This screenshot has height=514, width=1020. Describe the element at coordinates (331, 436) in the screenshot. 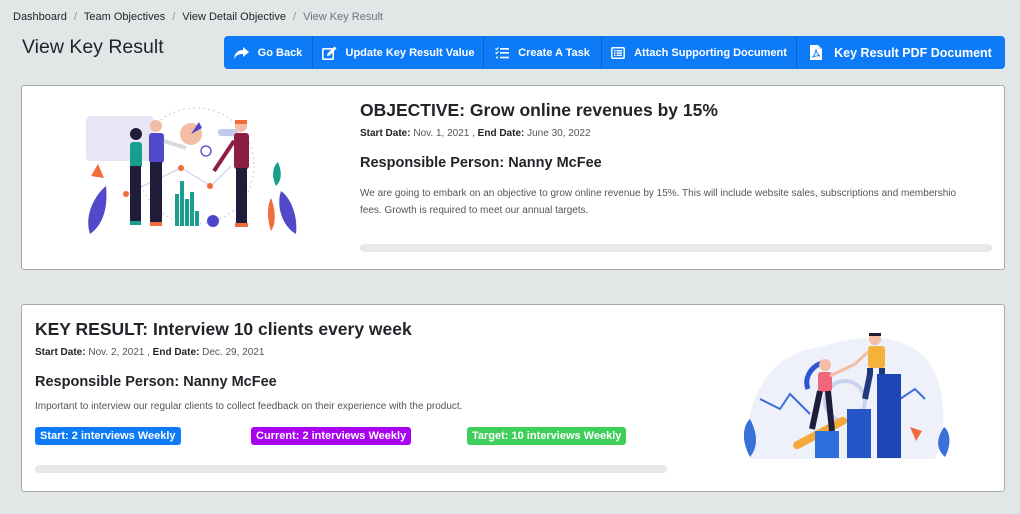

I see `current-value-badge: Current: 2 interviews Weekly` at that location.